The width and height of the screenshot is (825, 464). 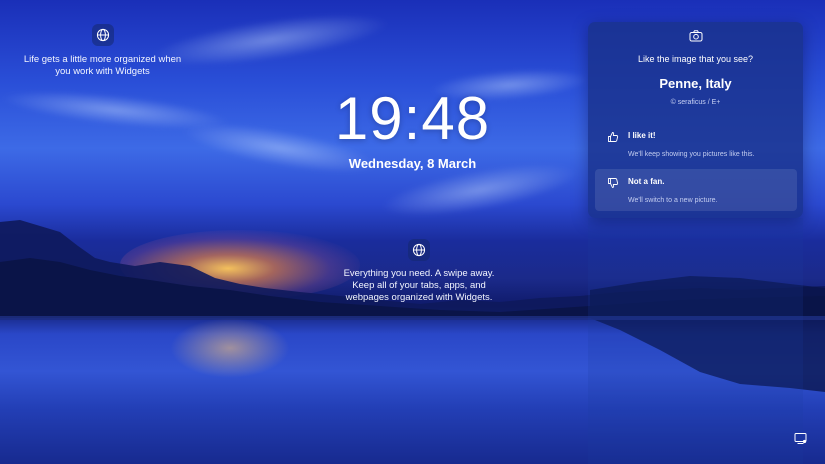 I want to click on clock-time: 19:48, so click(x=412, y=118).